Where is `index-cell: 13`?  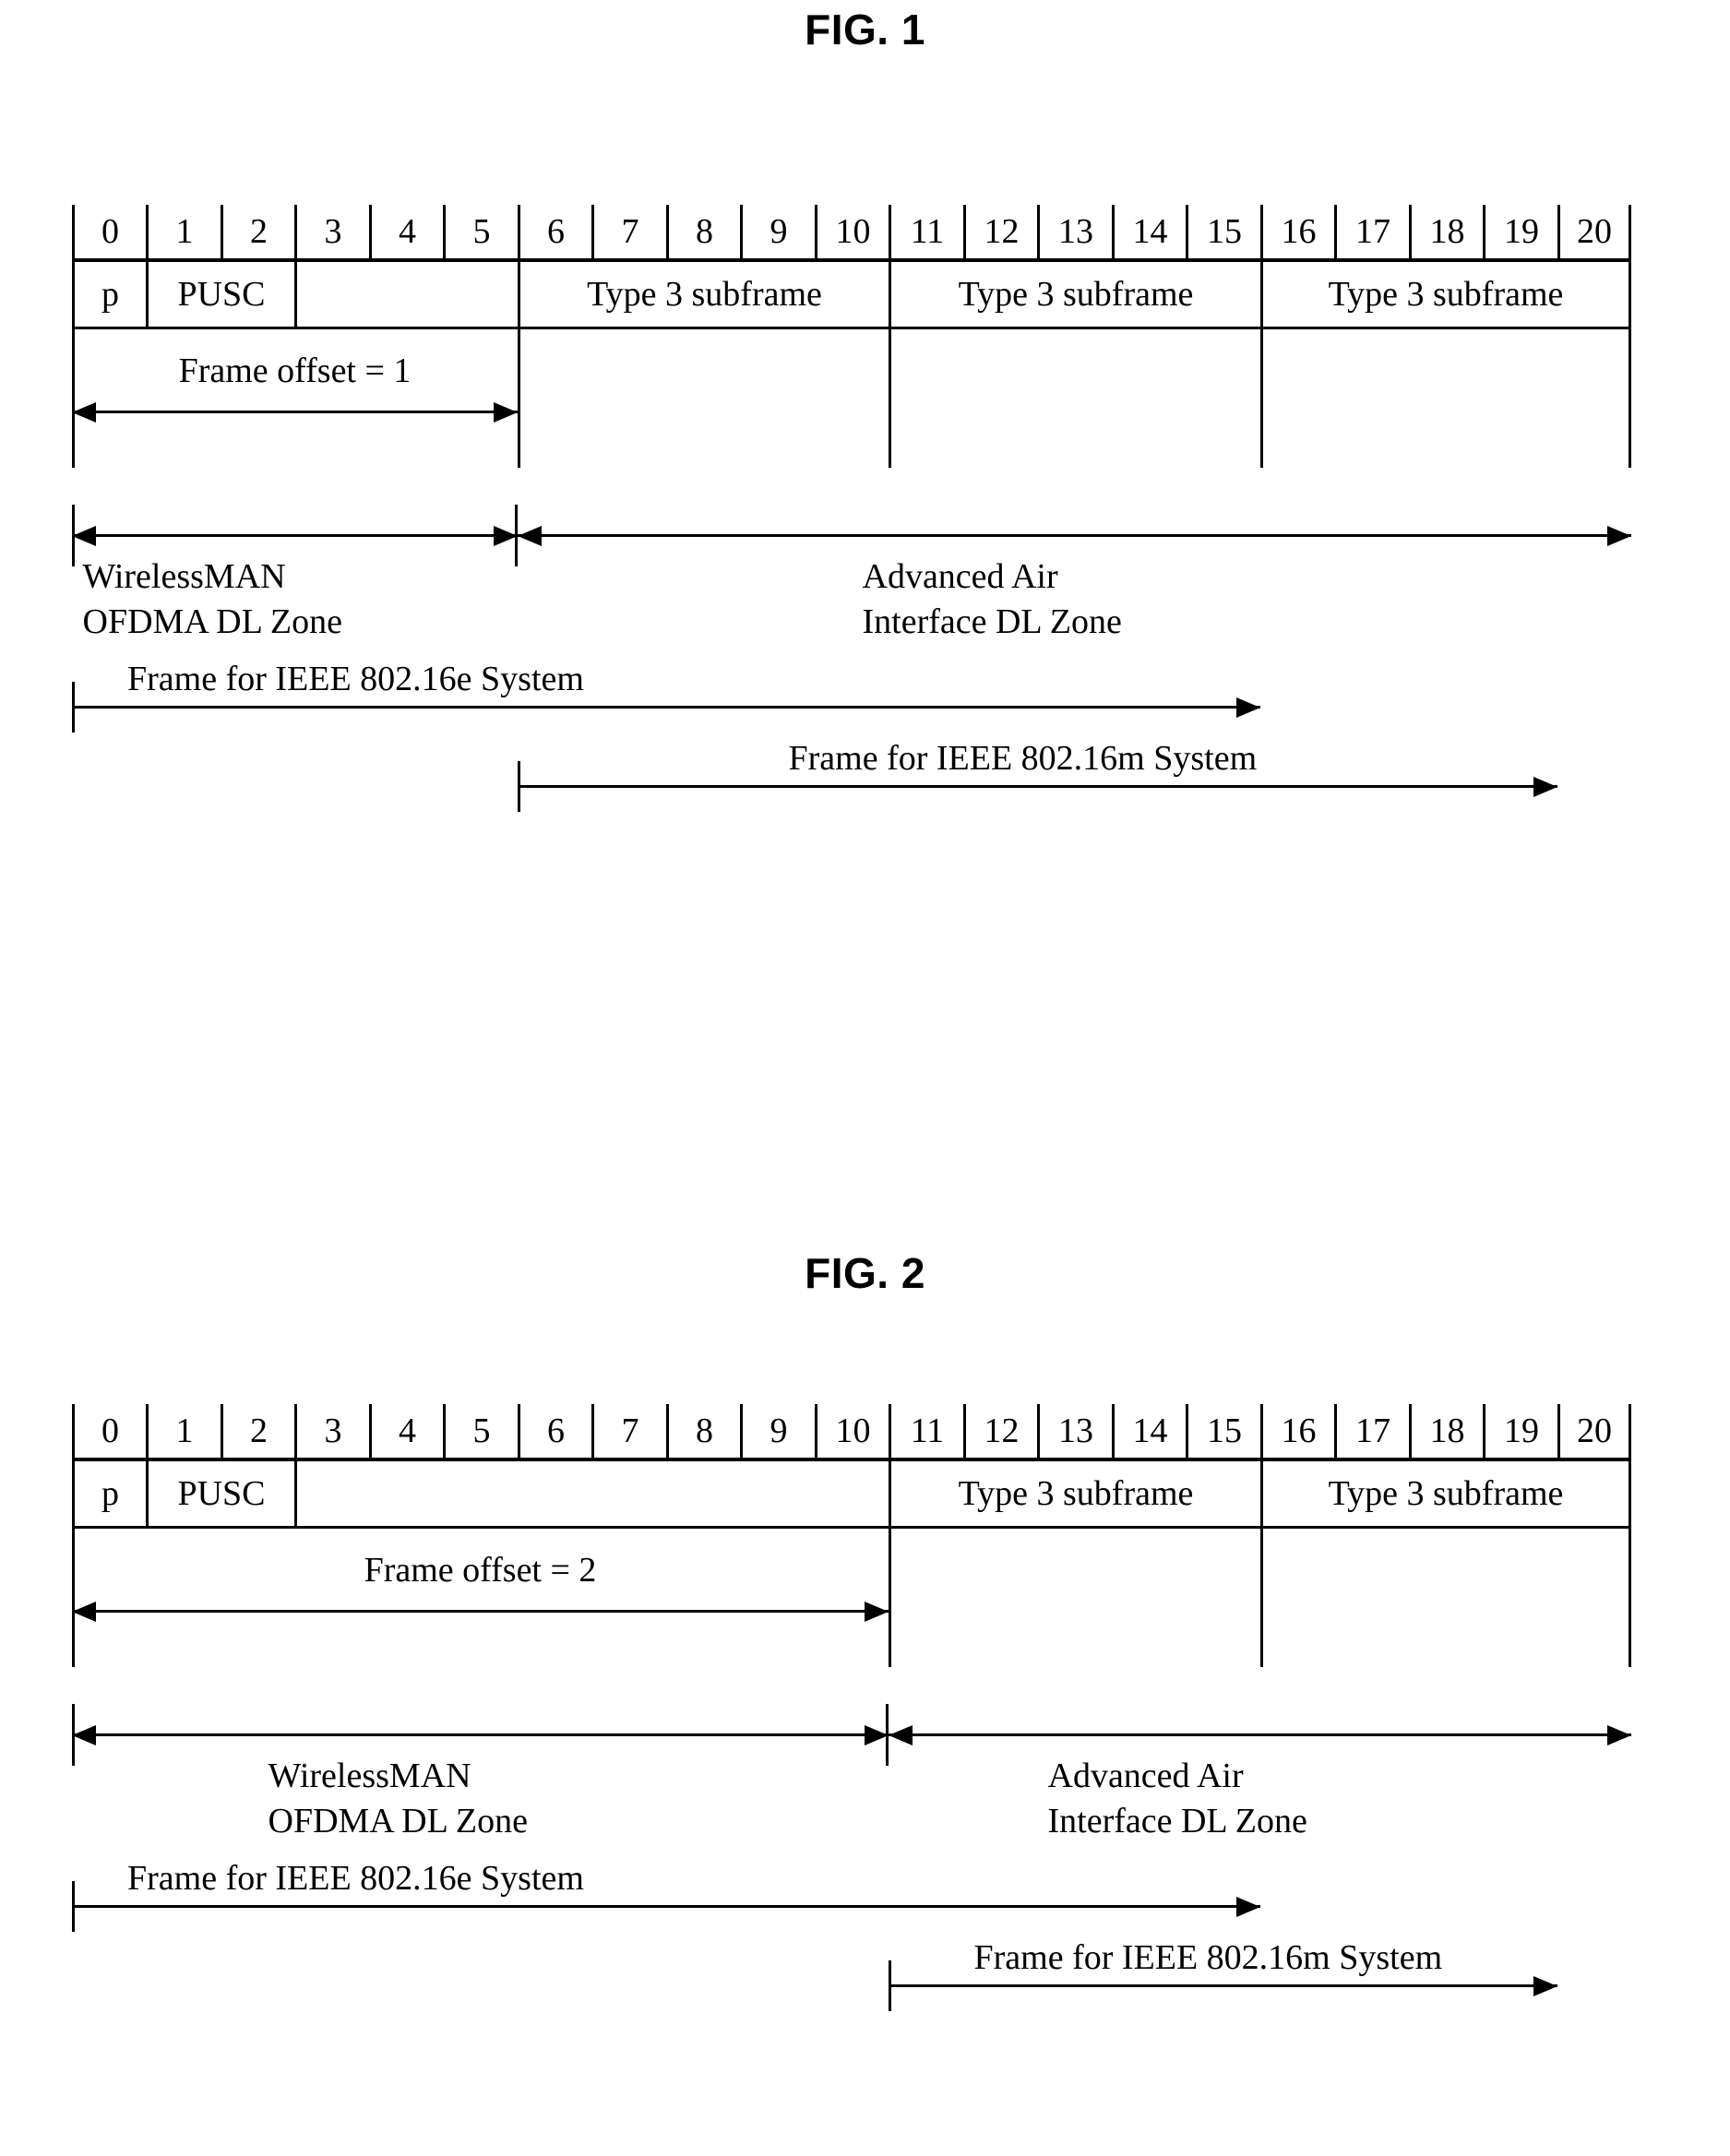
index-cell: 13 is located at coordinates (1074, 1431).